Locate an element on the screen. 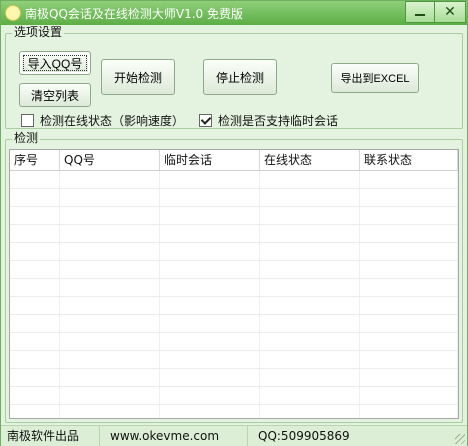  detect-legend: 检测 is located at coordinates (26, 138).